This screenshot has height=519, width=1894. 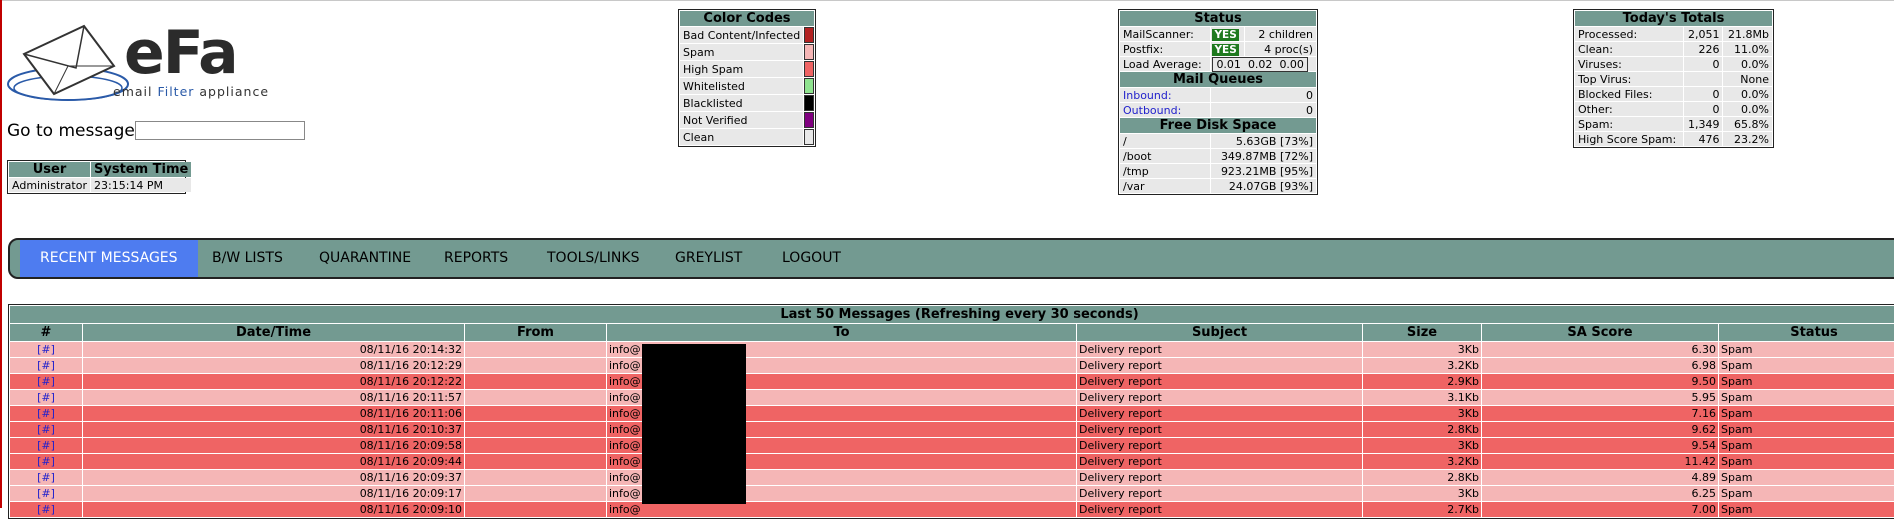 I want to click on system-time-header: System Time, so click(x=141, y=169).